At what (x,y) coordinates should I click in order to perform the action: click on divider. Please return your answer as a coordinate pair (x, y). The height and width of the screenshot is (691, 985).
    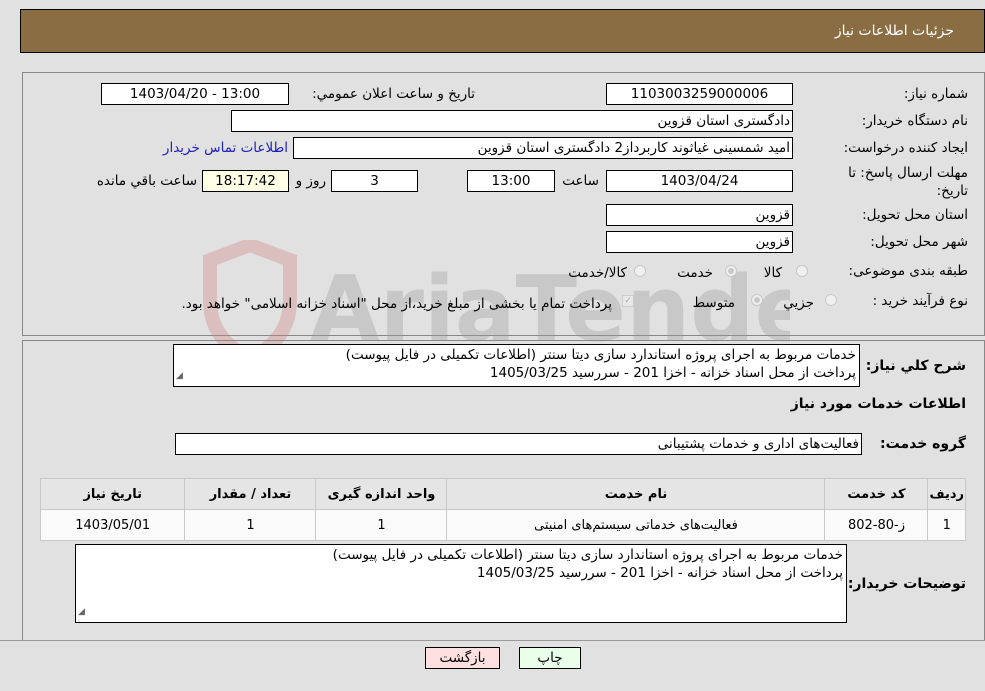
    Looking at the image, I should click on (492, 640).